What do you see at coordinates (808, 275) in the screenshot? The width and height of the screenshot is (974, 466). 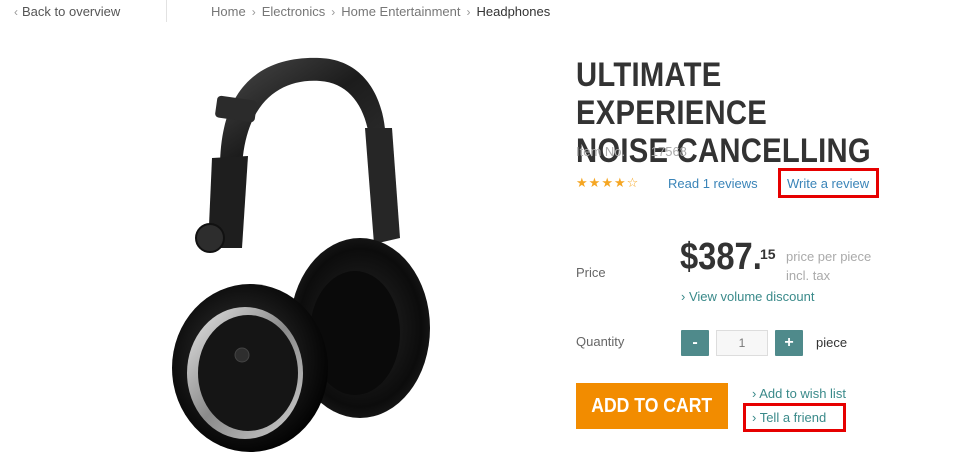 I see `price-note-line2: incl. tax` at bounding box center [808, 275].